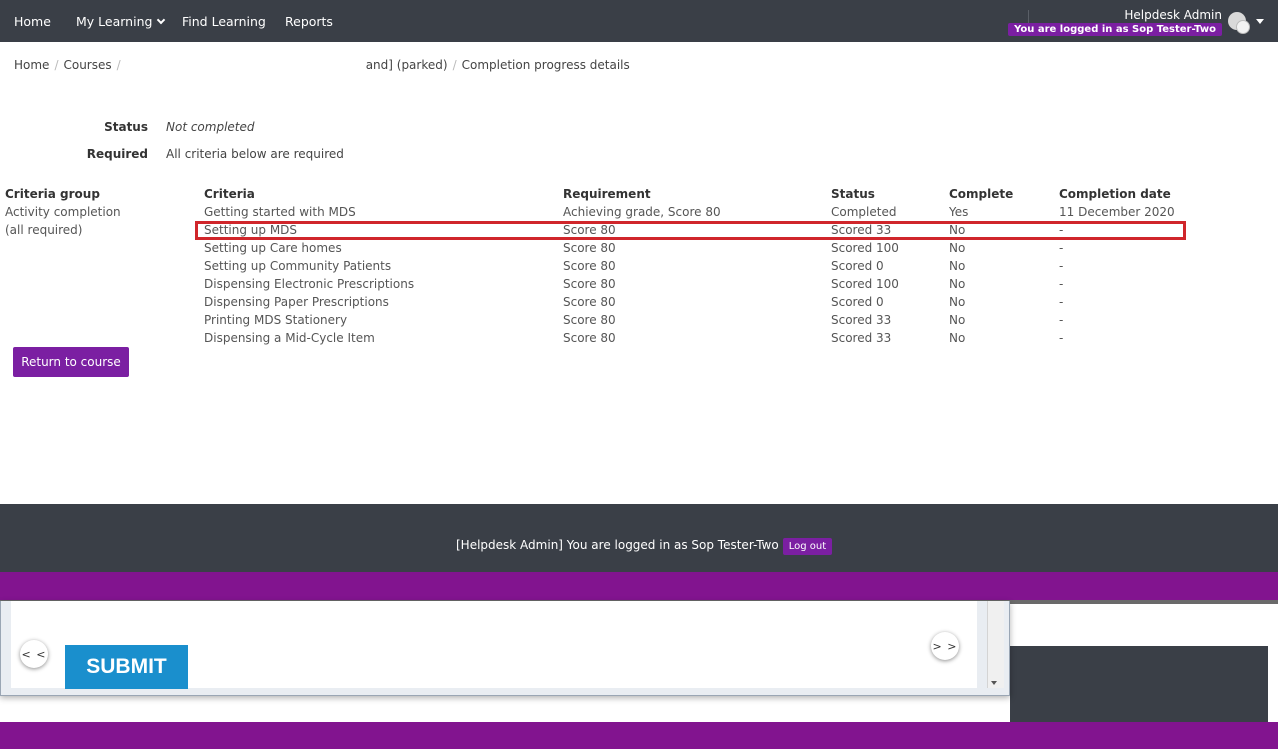 The width and height of the screenshot is (1278, 749). I want to click on cell-requirement: Achieving grade, Score 80, so click(642, 212).